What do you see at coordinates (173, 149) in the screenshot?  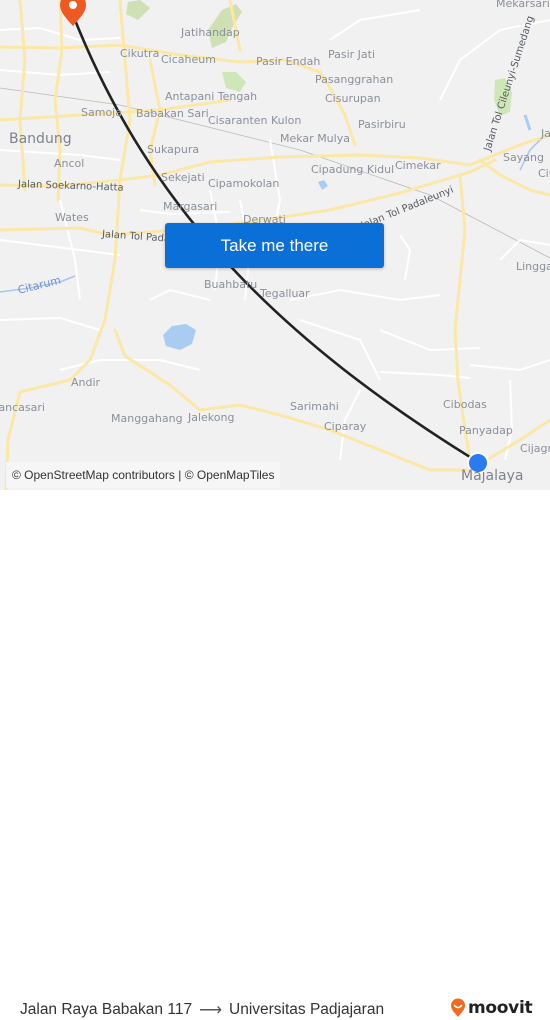 I see `place-label: Sukapura` at bounding box center [173, 149].